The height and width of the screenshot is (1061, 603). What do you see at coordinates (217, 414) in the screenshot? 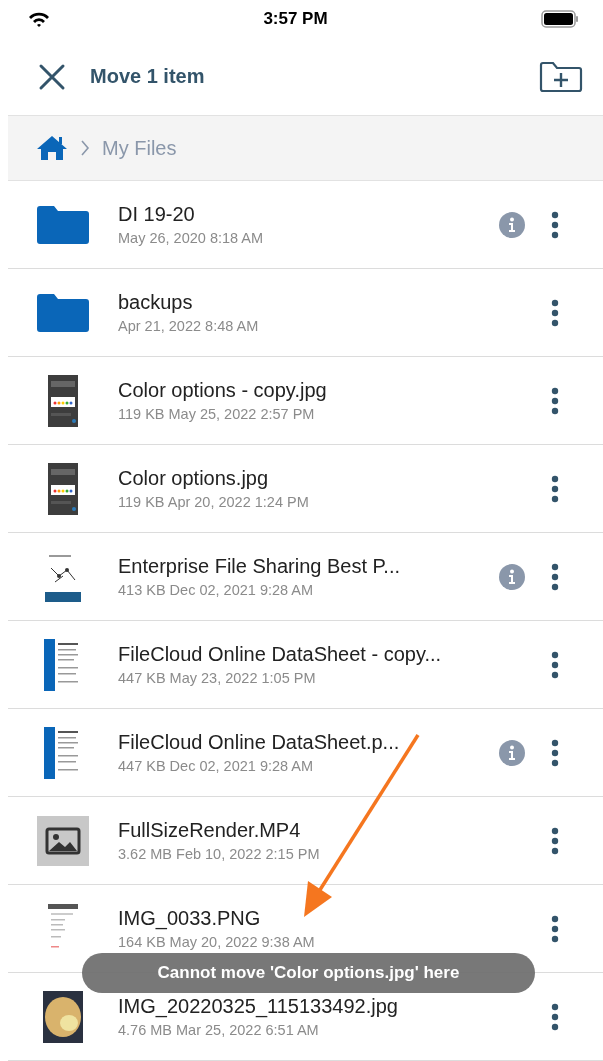
I see `file-details: 119 KB May 25, 2022 2:57 PM` at bounding box center [217, 414].